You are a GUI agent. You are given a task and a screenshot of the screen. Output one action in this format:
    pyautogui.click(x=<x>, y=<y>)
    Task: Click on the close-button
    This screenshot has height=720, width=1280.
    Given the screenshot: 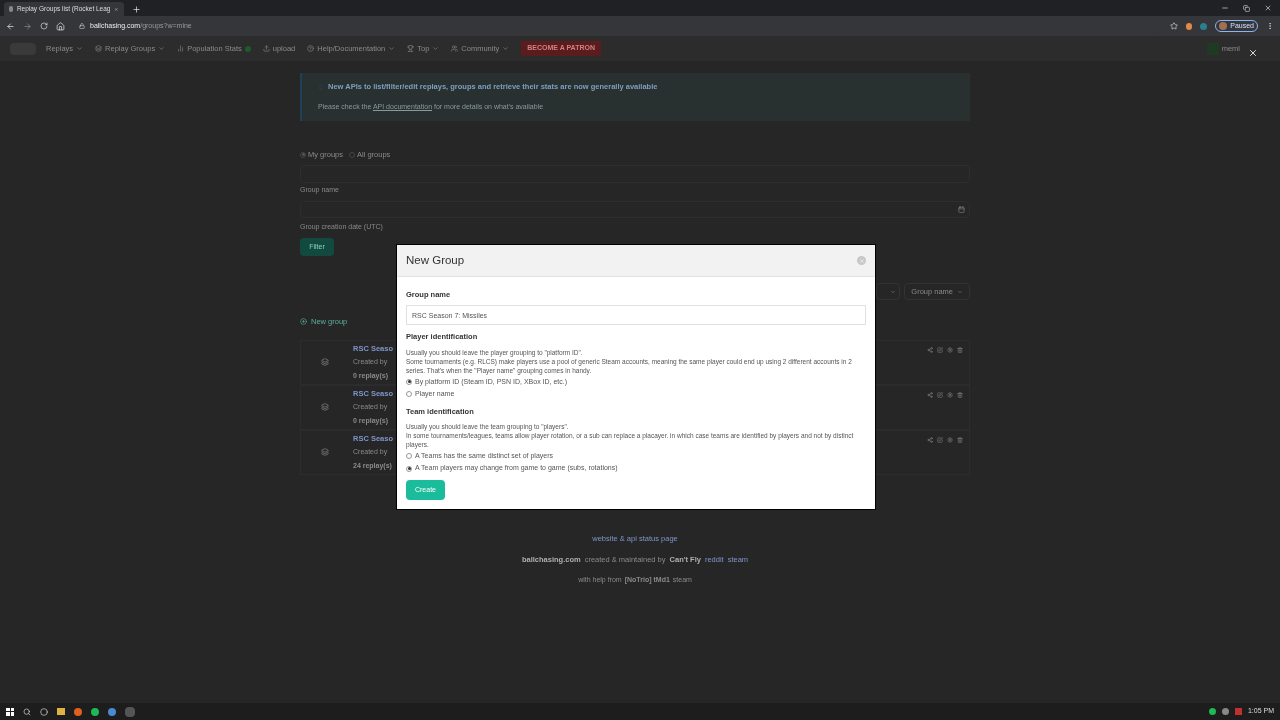 What is the action you would take?
    pyautogui.click(x=1253, y=53)
    